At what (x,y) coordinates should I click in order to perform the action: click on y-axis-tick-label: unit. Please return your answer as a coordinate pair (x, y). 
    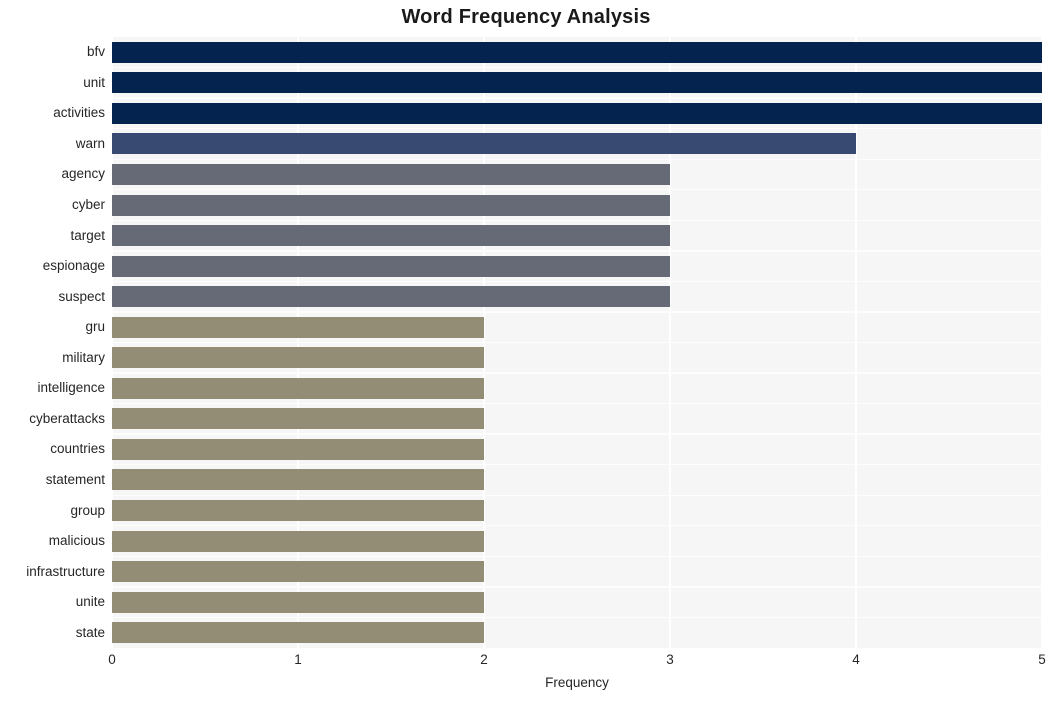
    Looking at the image, I should click on (94, 82).